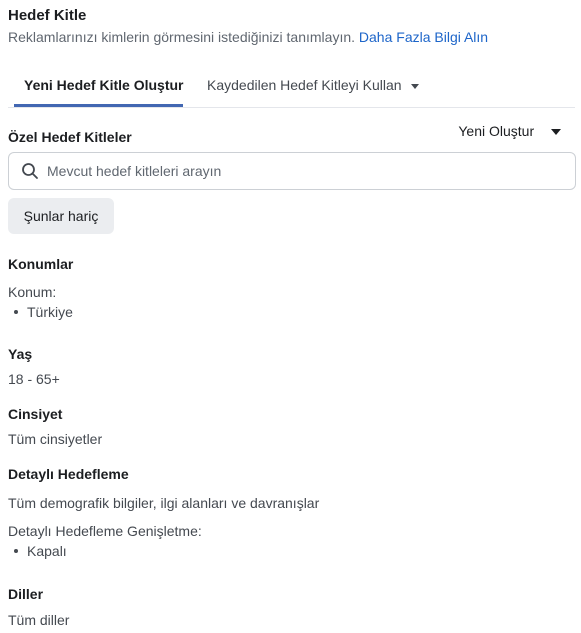  I want to click on create-new-dropdown: Yeni Oluştur, so click(509, 131).